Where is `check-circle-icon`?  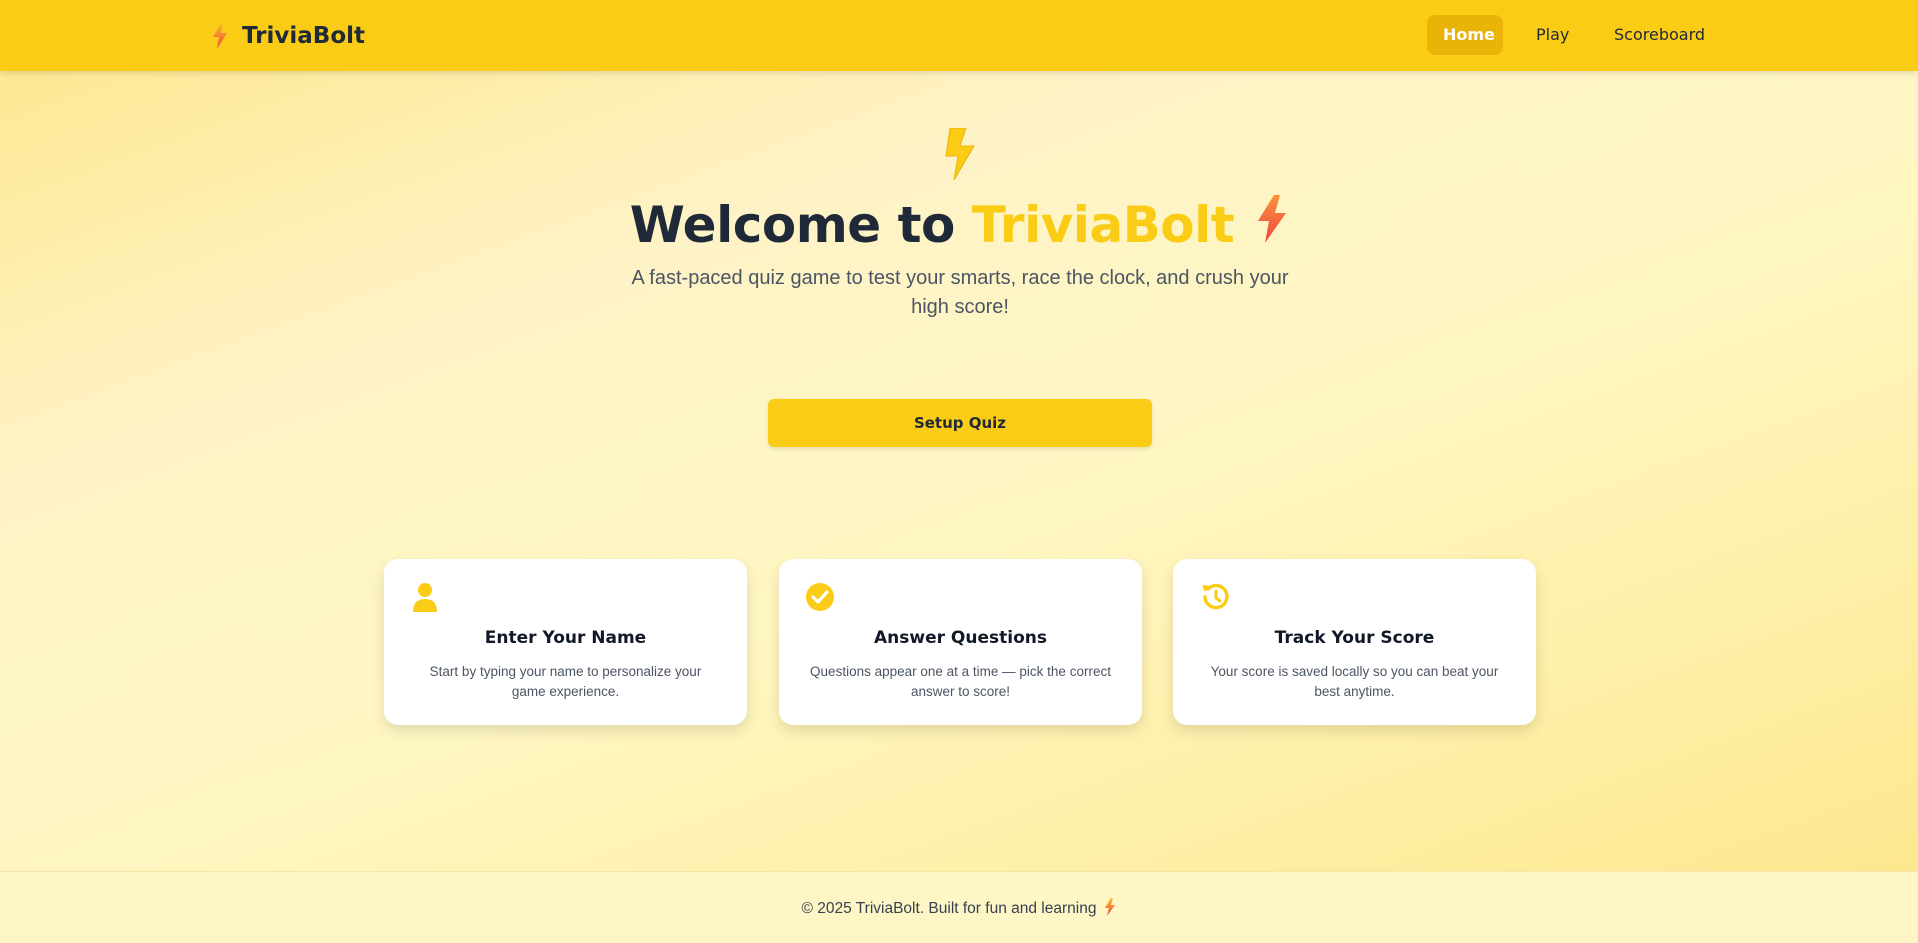 check-circle-icon is located at coordinates (820, 597).